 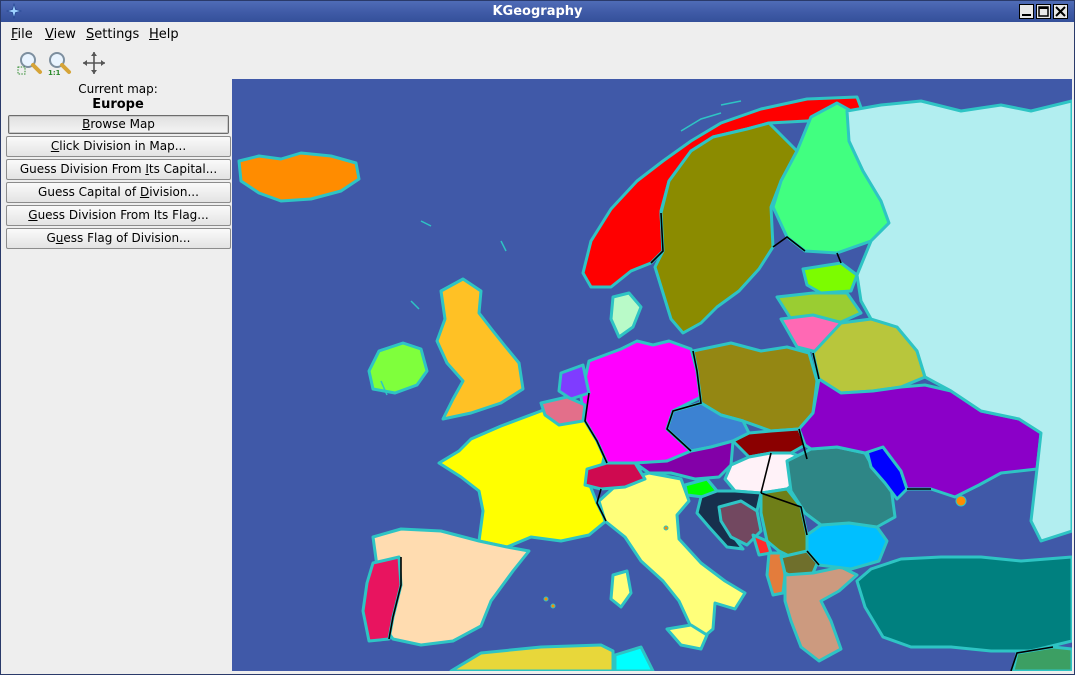 I want to click on region-bulgaria, so click(x=847, y=546).